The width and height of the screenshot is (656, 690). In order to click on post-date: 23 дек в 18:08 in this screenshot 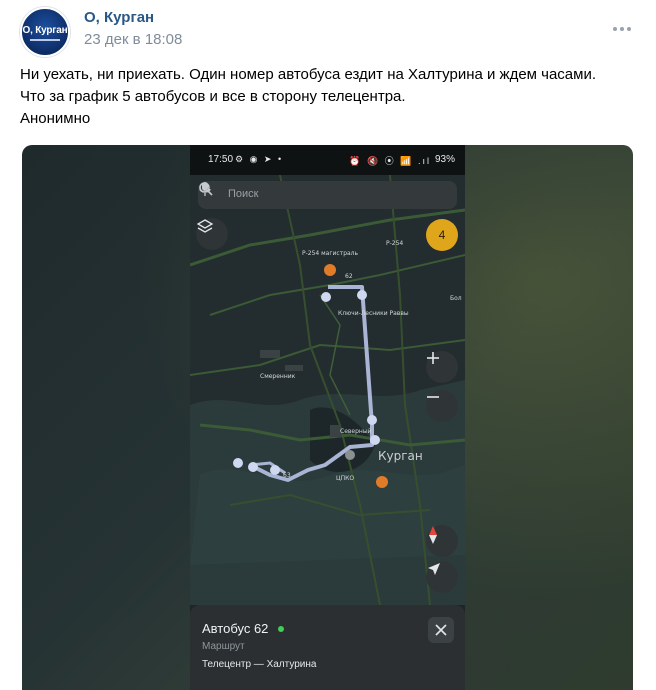, I will do `click(133, 39)`.